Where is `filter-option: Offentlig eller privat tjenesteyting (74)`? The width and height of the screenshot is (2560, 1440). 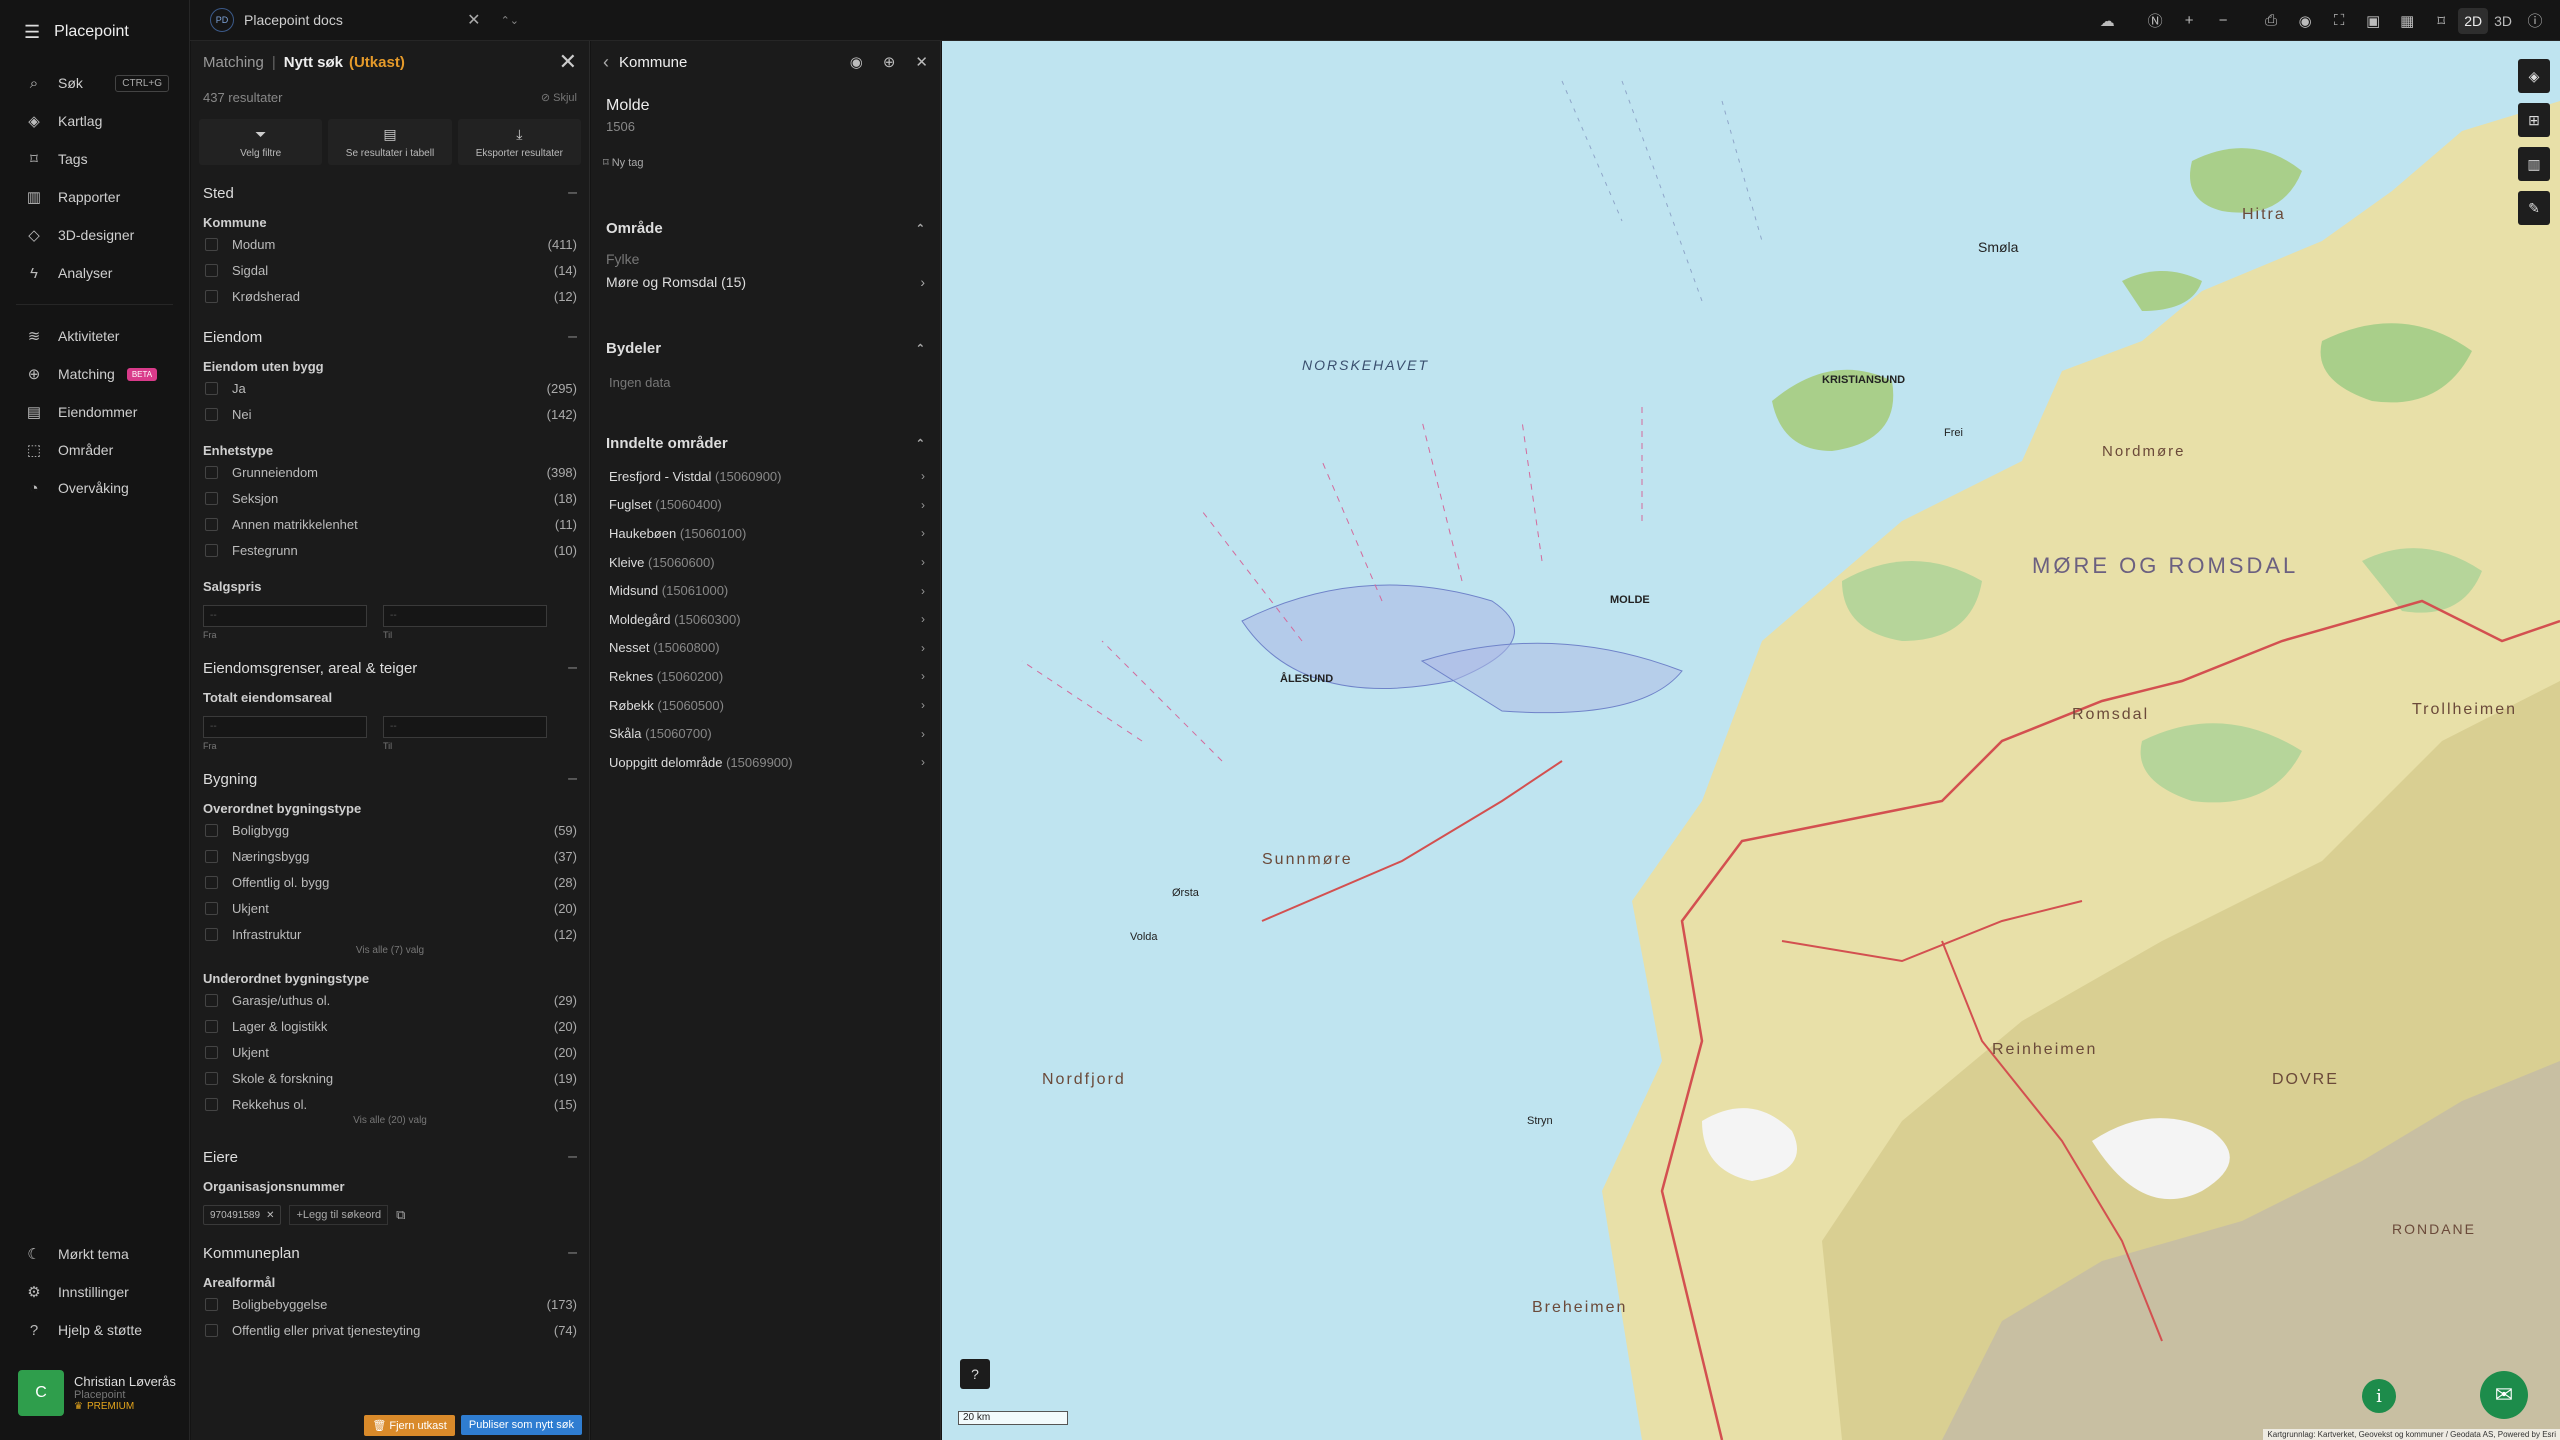 filter-option: Offentlig eller privat tjenesteyting (74) is located at coordinates (390, 1330).